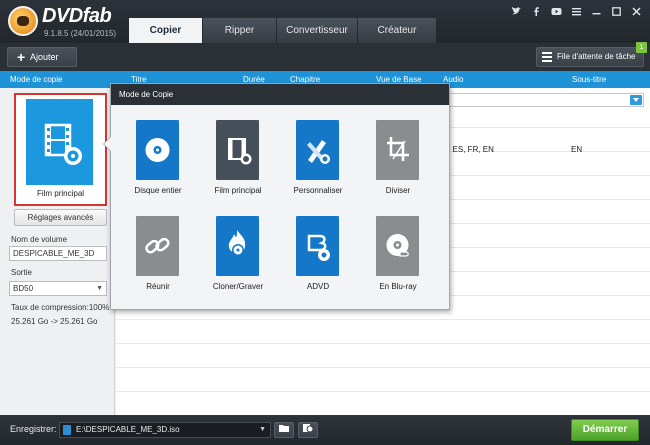 Image resolution: width=650 pixels, height=445 pixels. I want to click on mode-item-diviser: Diviser, so click(398, 165).